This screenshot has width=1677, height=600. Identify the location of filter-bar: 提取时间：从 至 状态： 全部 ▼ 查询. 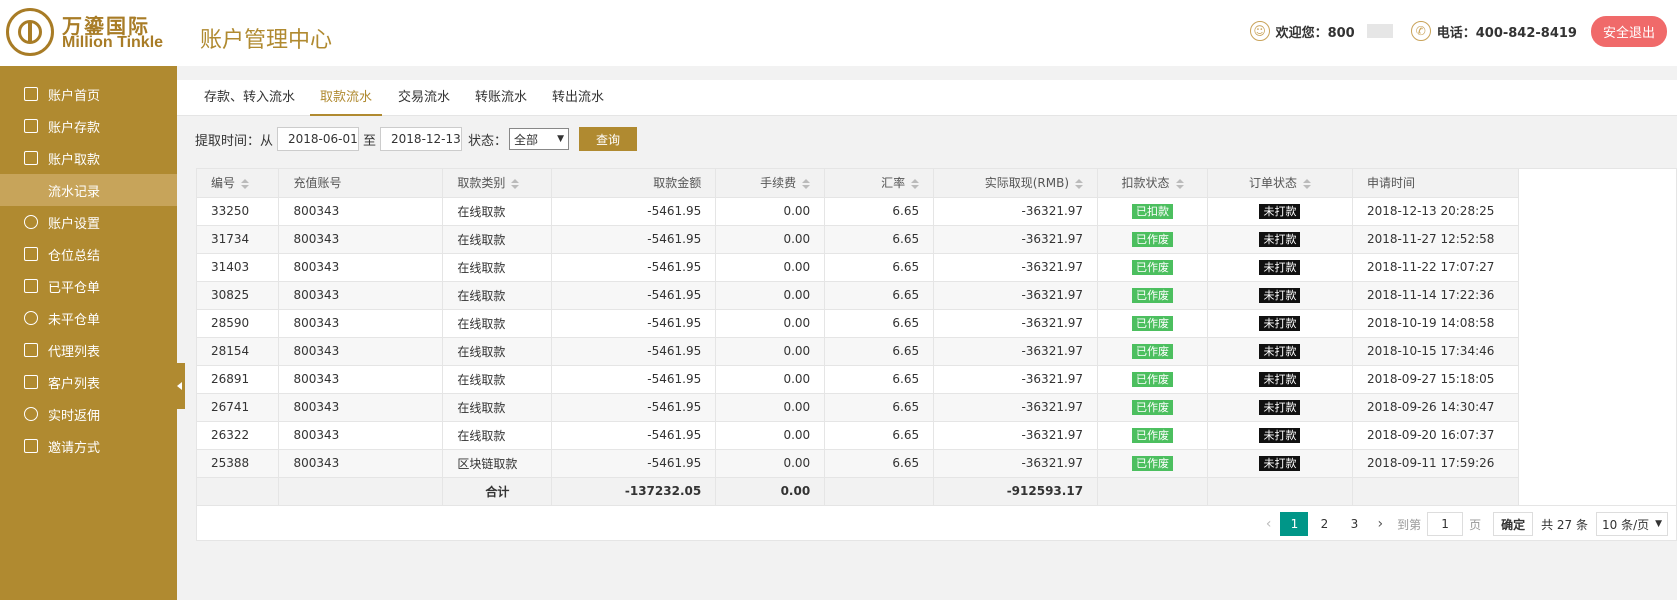
(416, 139).